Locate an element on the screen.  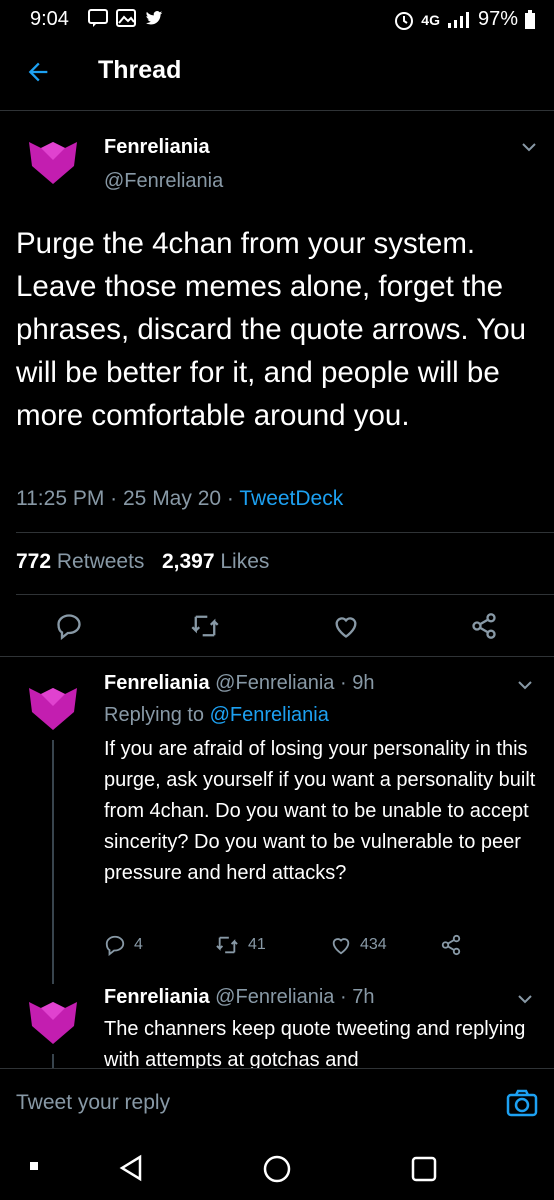
gallery-icon is located at coordinates (126, 18).